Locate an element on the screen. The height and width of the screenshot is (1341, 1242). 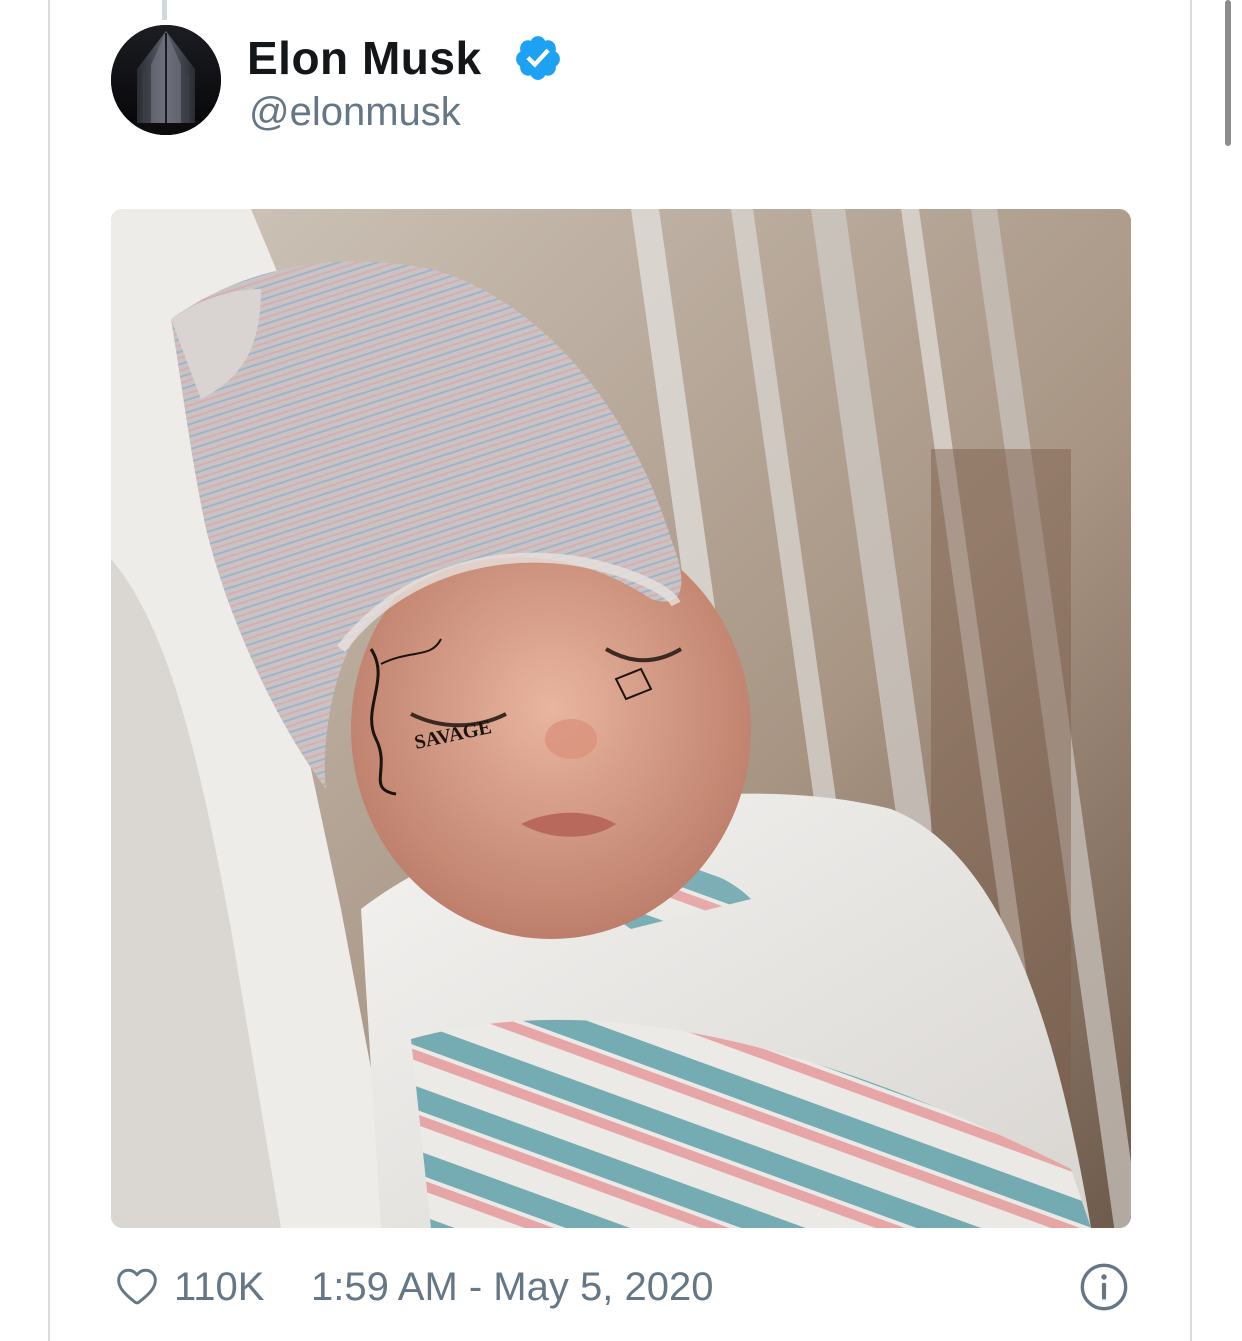
heart-icon is located at coordinates (137, 1286).